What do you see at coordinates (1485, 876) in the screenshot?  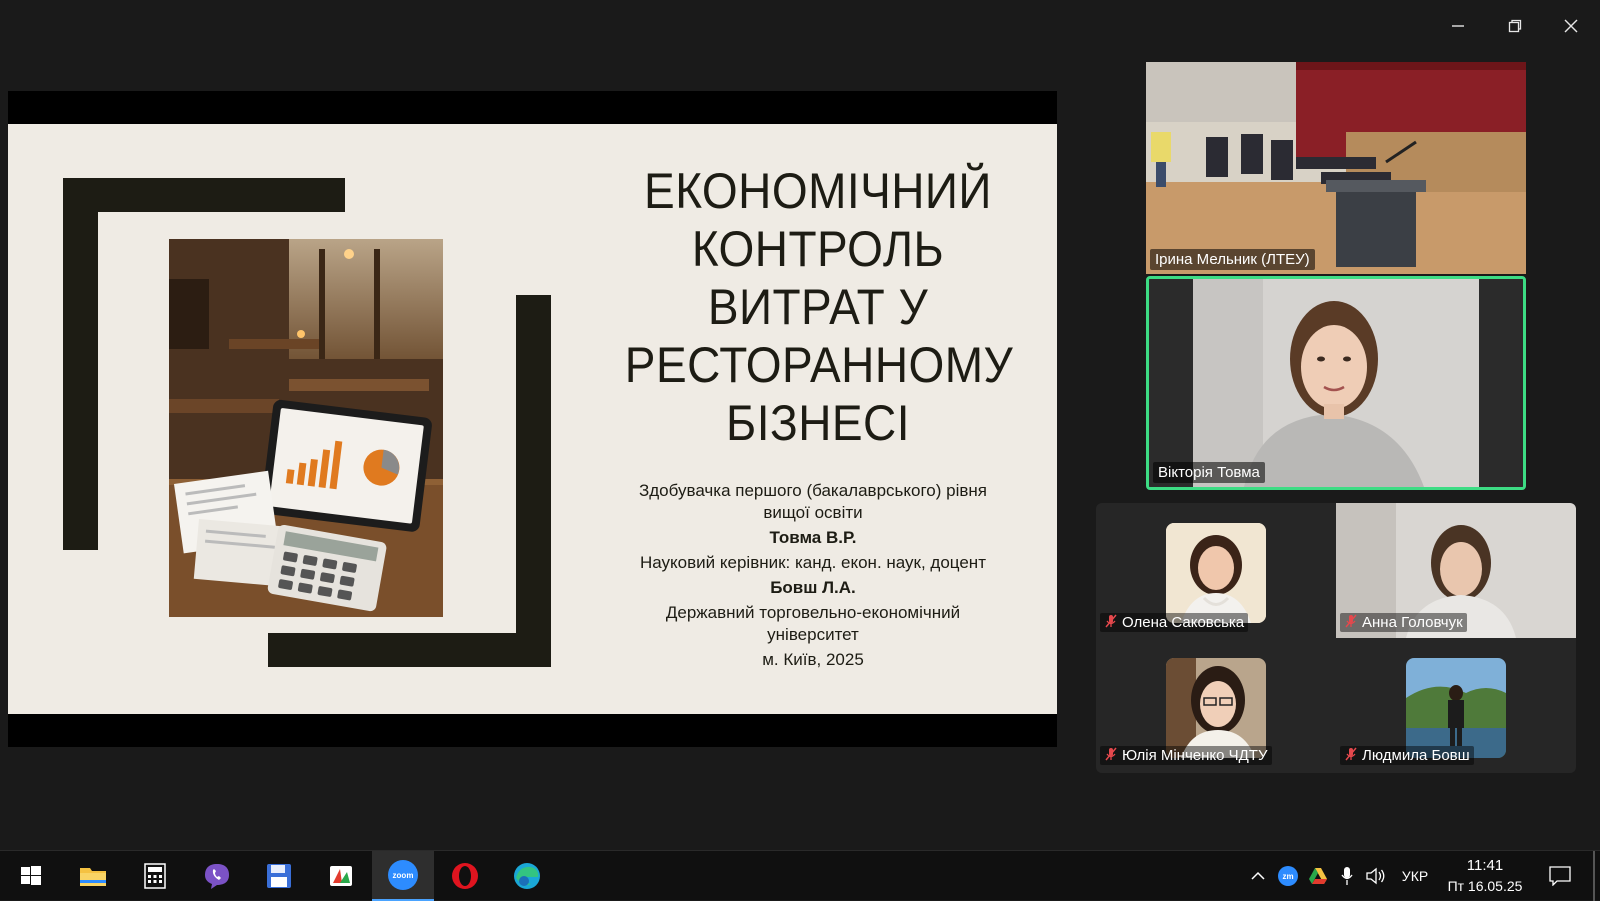 I see `clock: 11:41 Пт 16.05.25` at bounding box center [1485, 876].